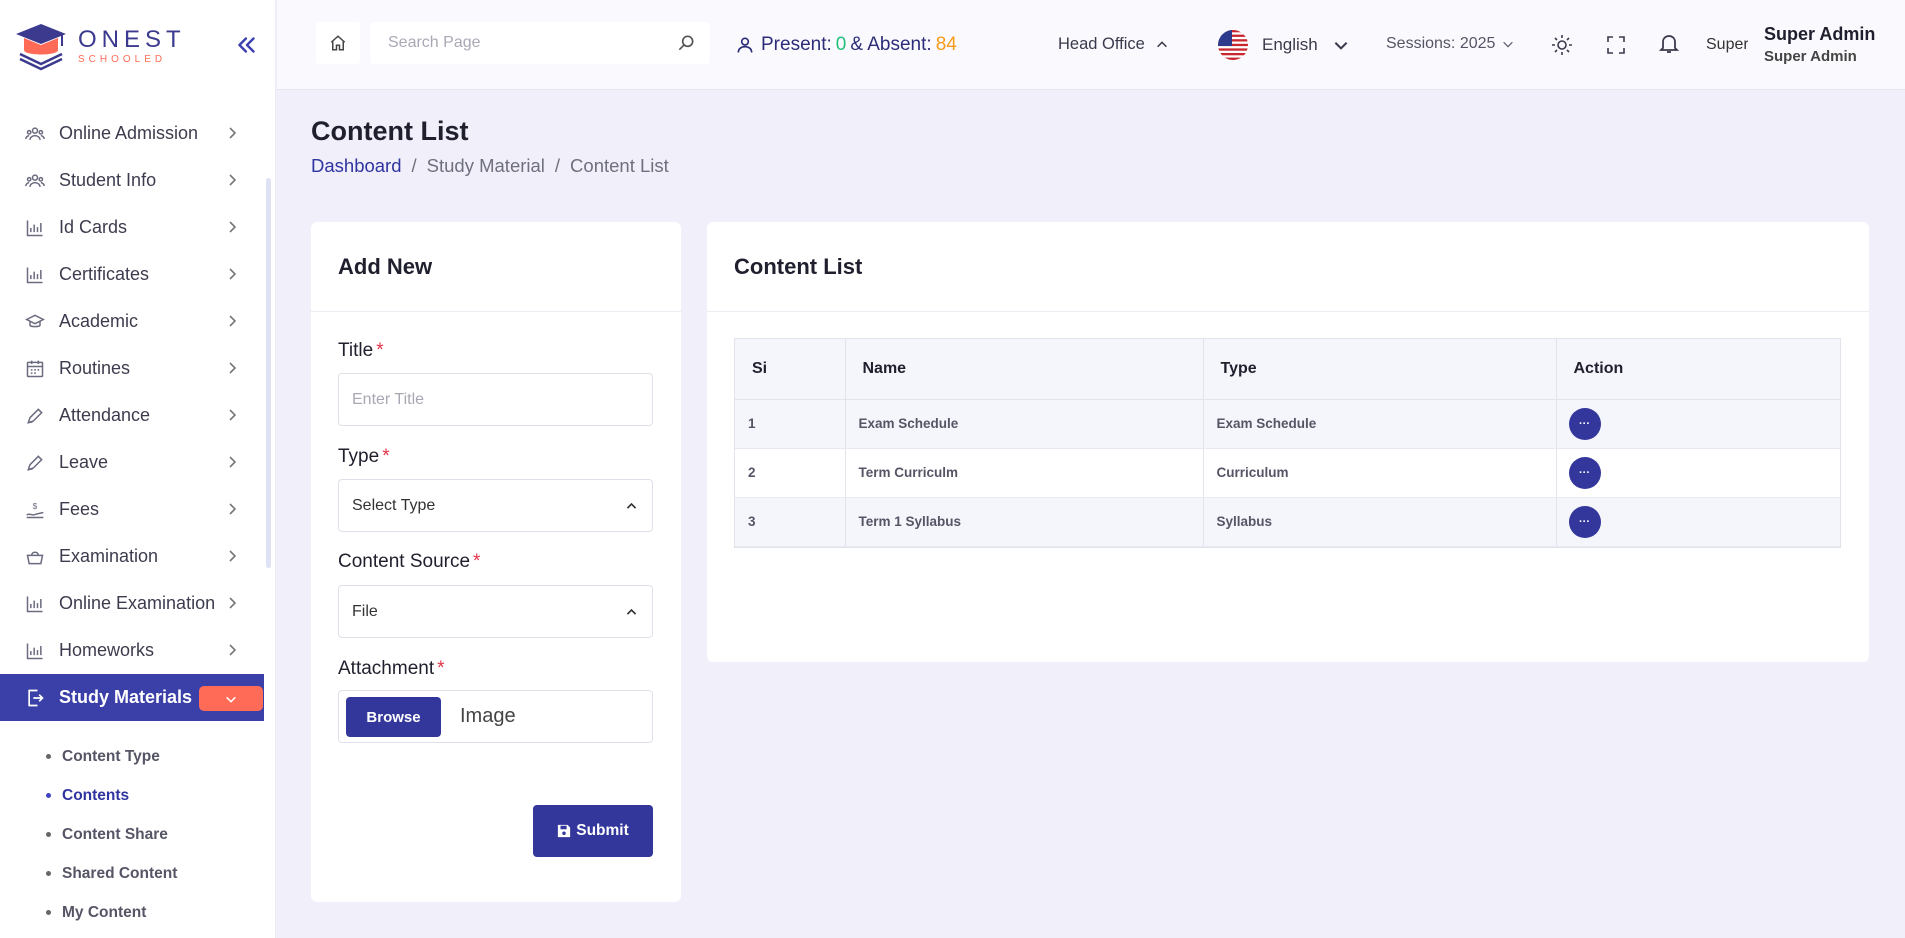 This screenshot has width=1905, height=938. Describe the element at coordinates (96, 795) in the screenshot. I see `submenu-item-label: Contents` at that location.